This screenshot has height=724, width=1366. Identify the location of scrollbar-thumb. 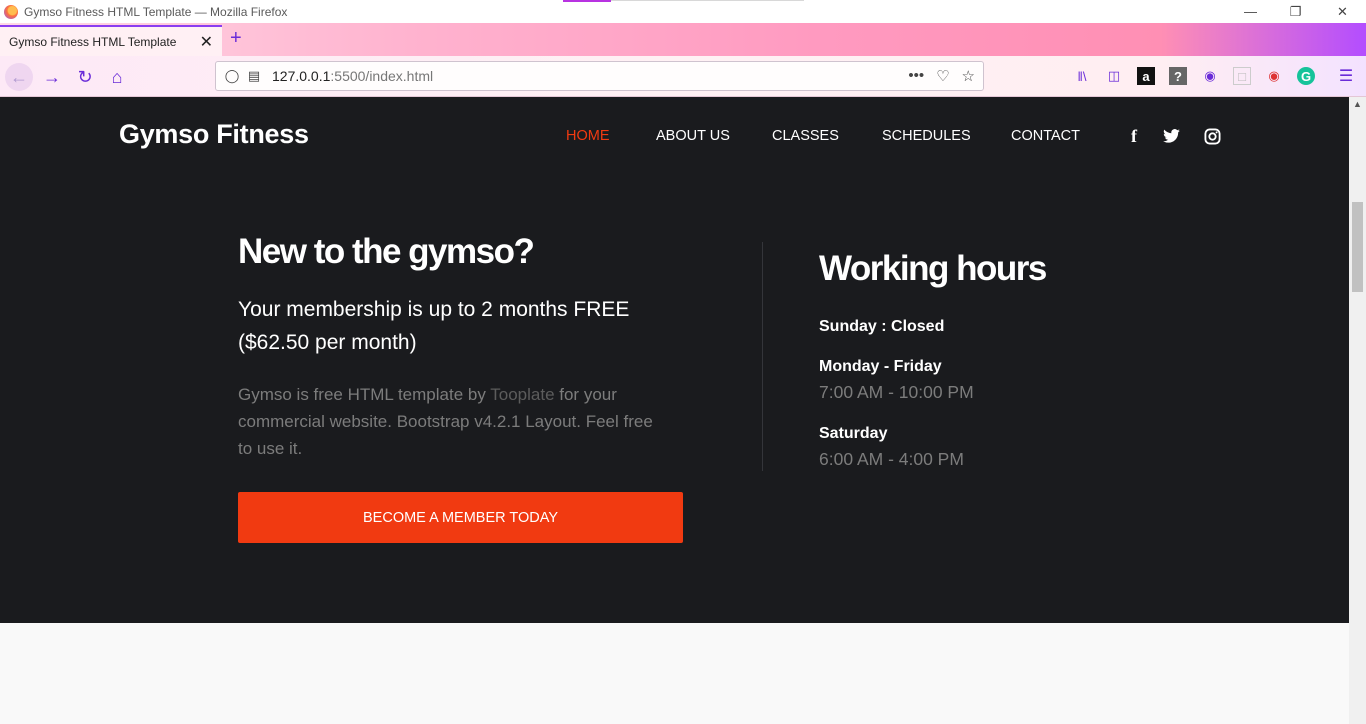
(1357, 247).